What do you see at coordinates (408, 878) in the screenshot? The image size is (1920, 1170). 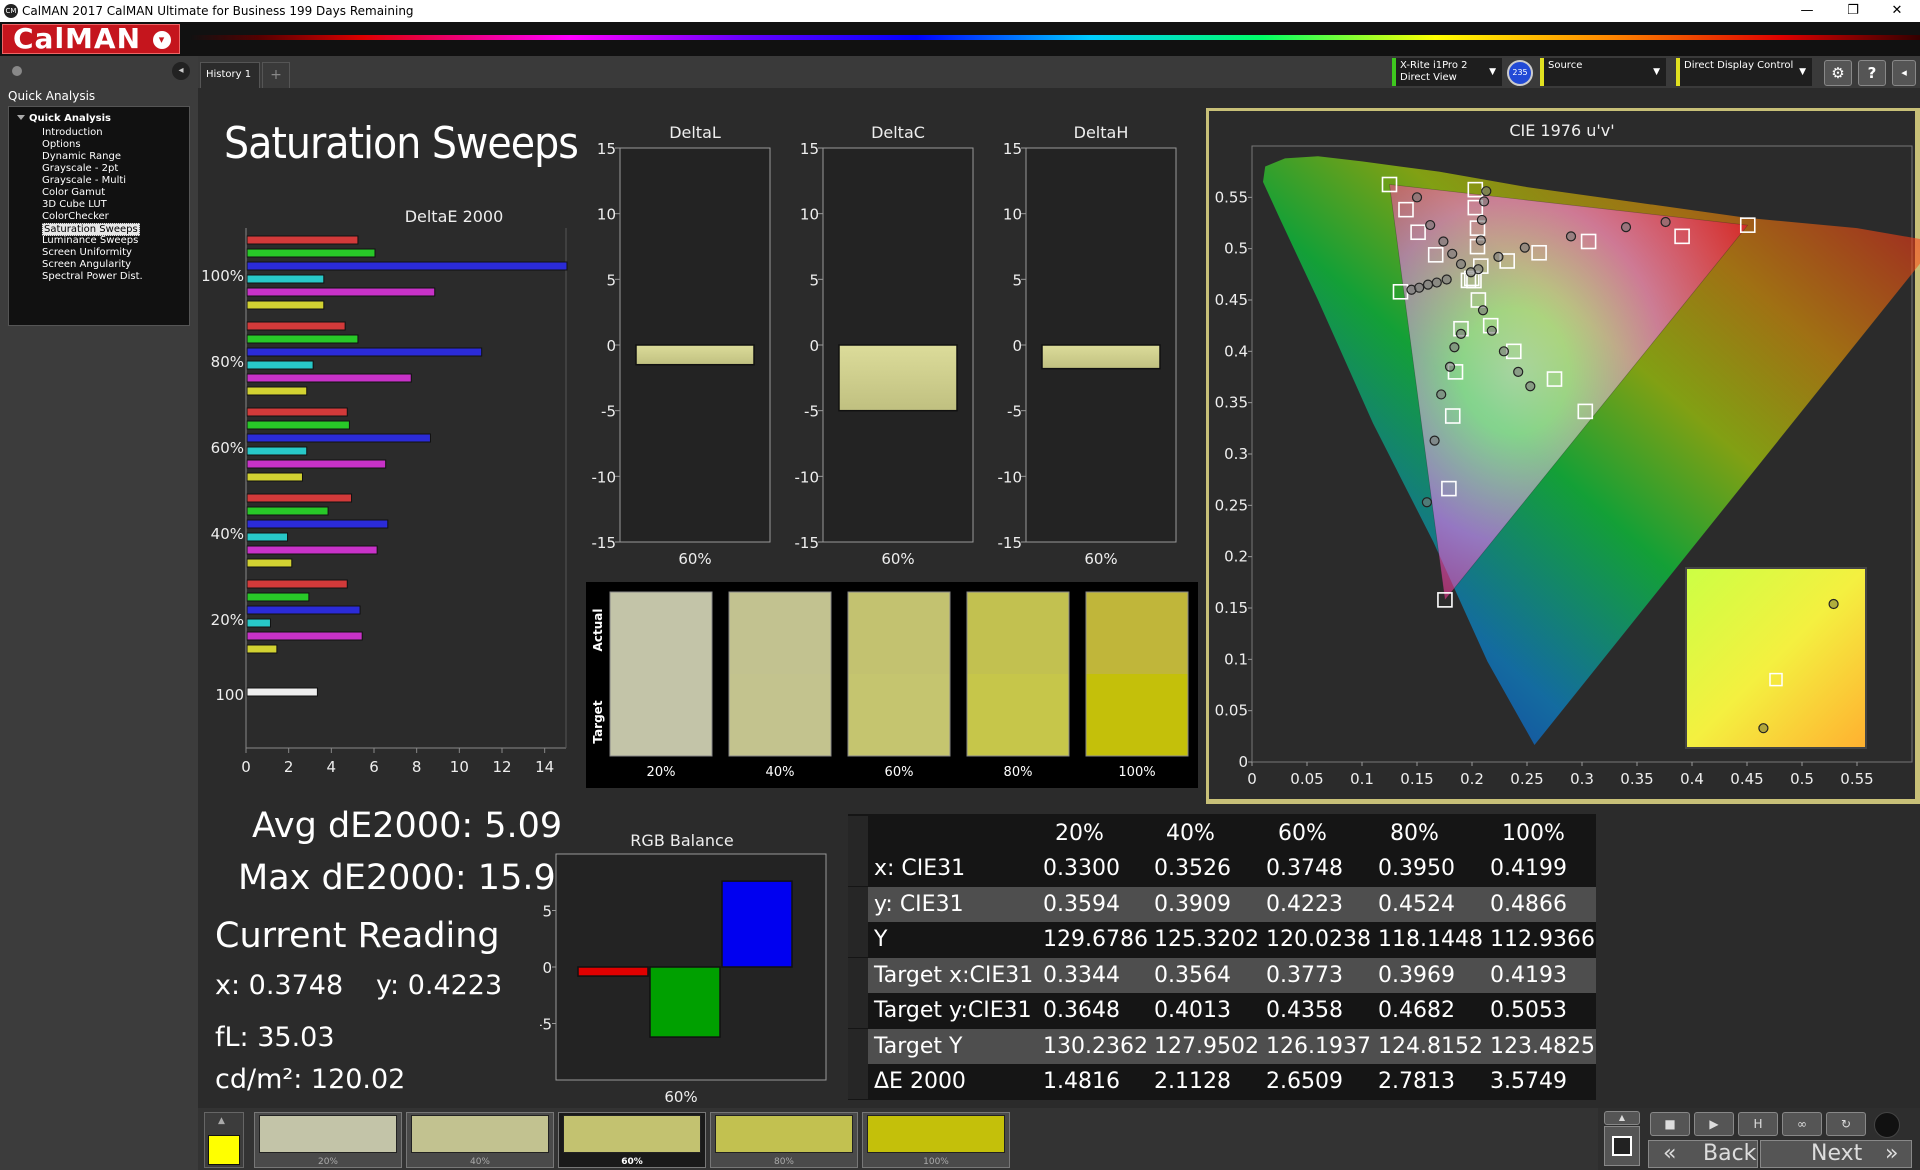 I see `max-de2000: Max dE2000: 15.98` at bounding box center [408, 878].